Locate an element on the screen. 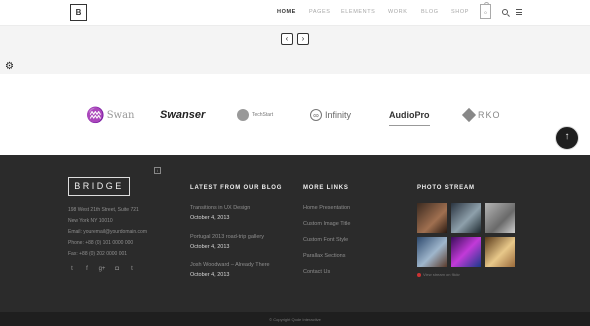 The height and width of the screenshot is (326, 590). slider-band: ‹ › is located at coordinates (295, 50).